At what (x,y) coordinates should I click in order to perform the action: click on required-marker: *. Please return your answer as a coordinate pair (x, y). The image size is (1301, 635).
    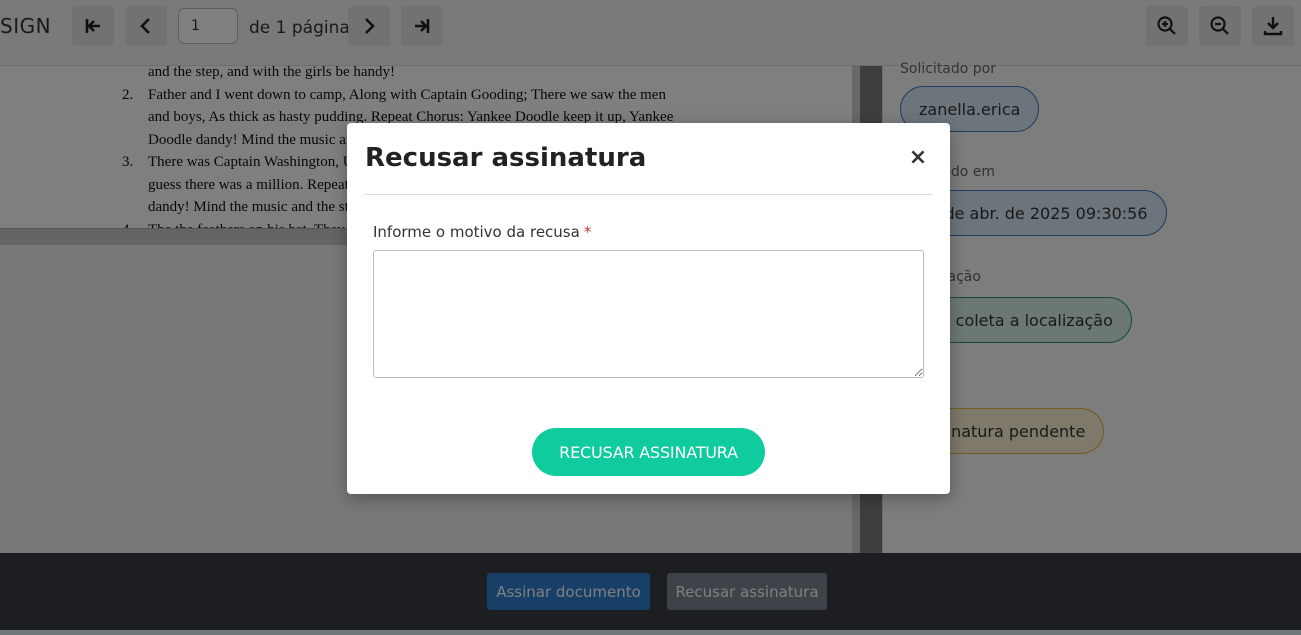
    Looking at the image, I should click on (587, 232).